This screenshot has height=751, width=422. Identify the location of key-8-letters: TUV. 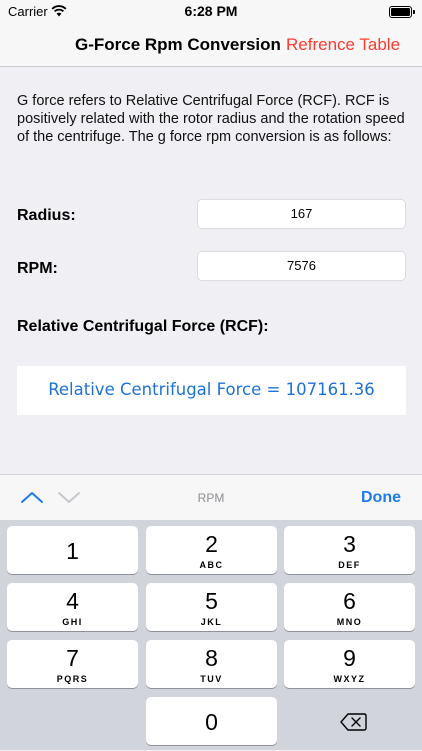
(211, 679).